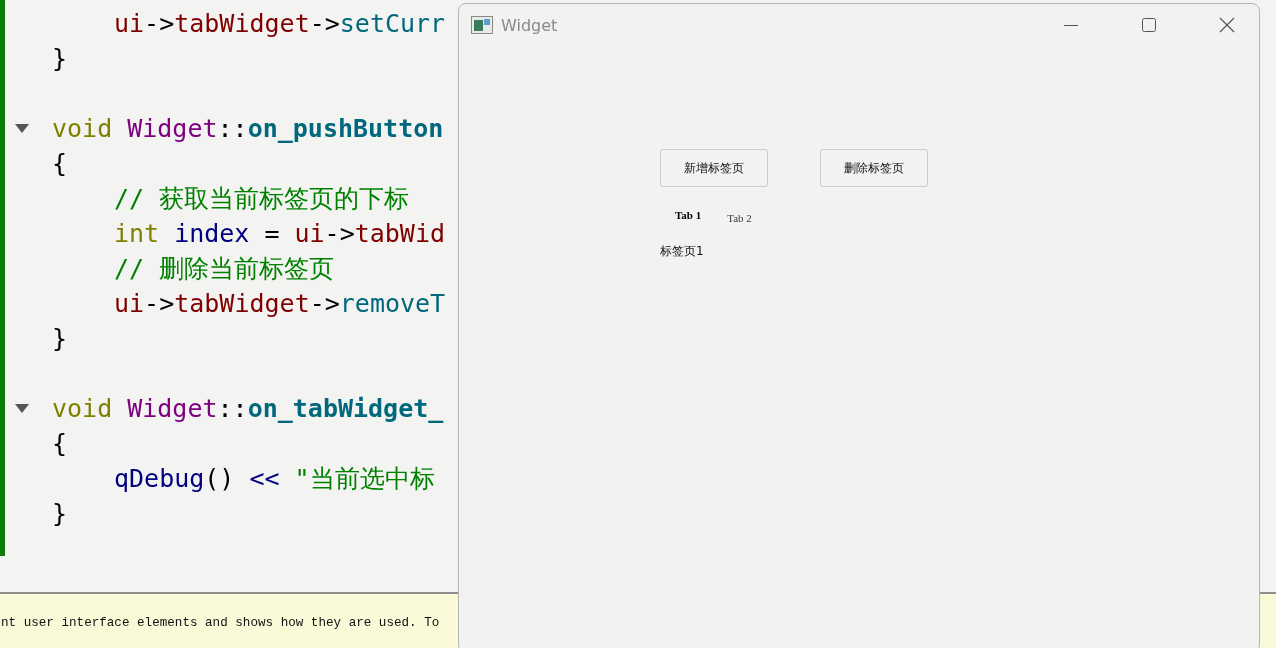  I want to click on tab-page-label: 标签页1, so click(682, 251).